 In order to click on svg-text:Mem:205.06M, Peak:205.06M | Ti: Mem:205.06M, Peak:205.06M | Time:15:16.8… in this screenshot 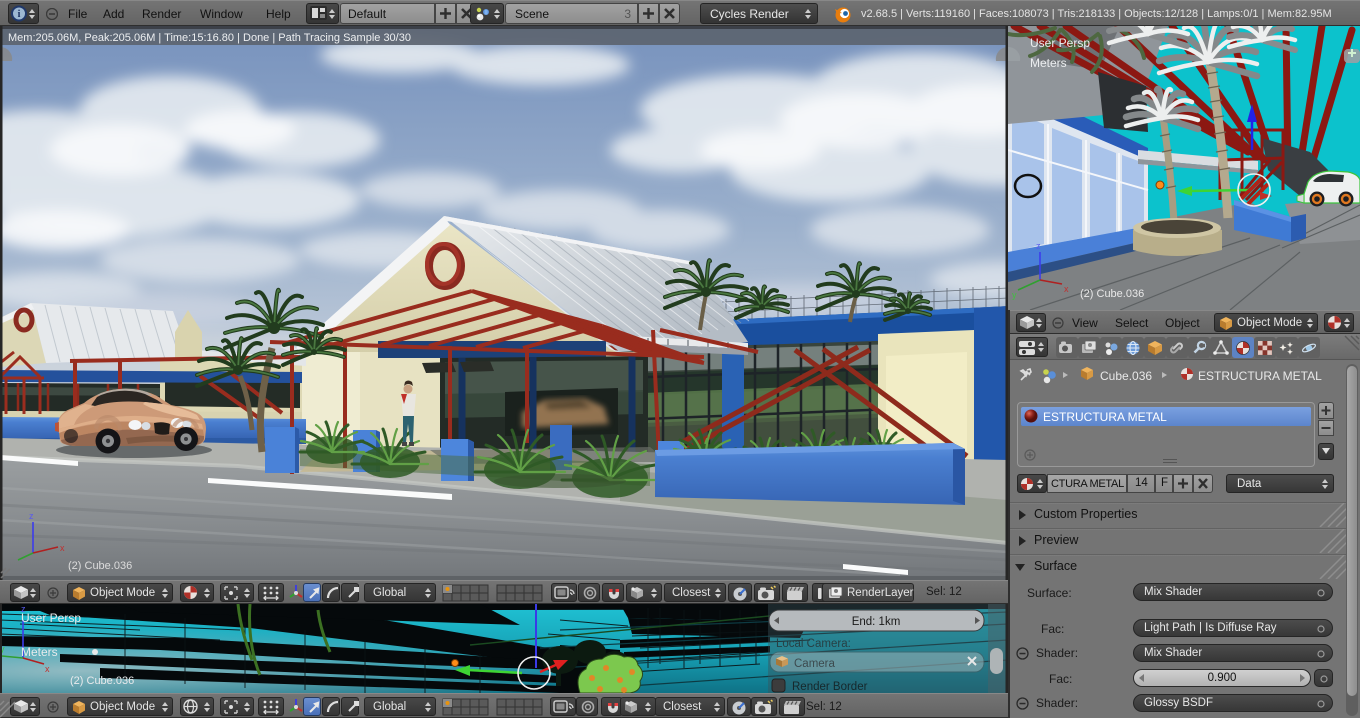, I will do `click(209, 38)`.